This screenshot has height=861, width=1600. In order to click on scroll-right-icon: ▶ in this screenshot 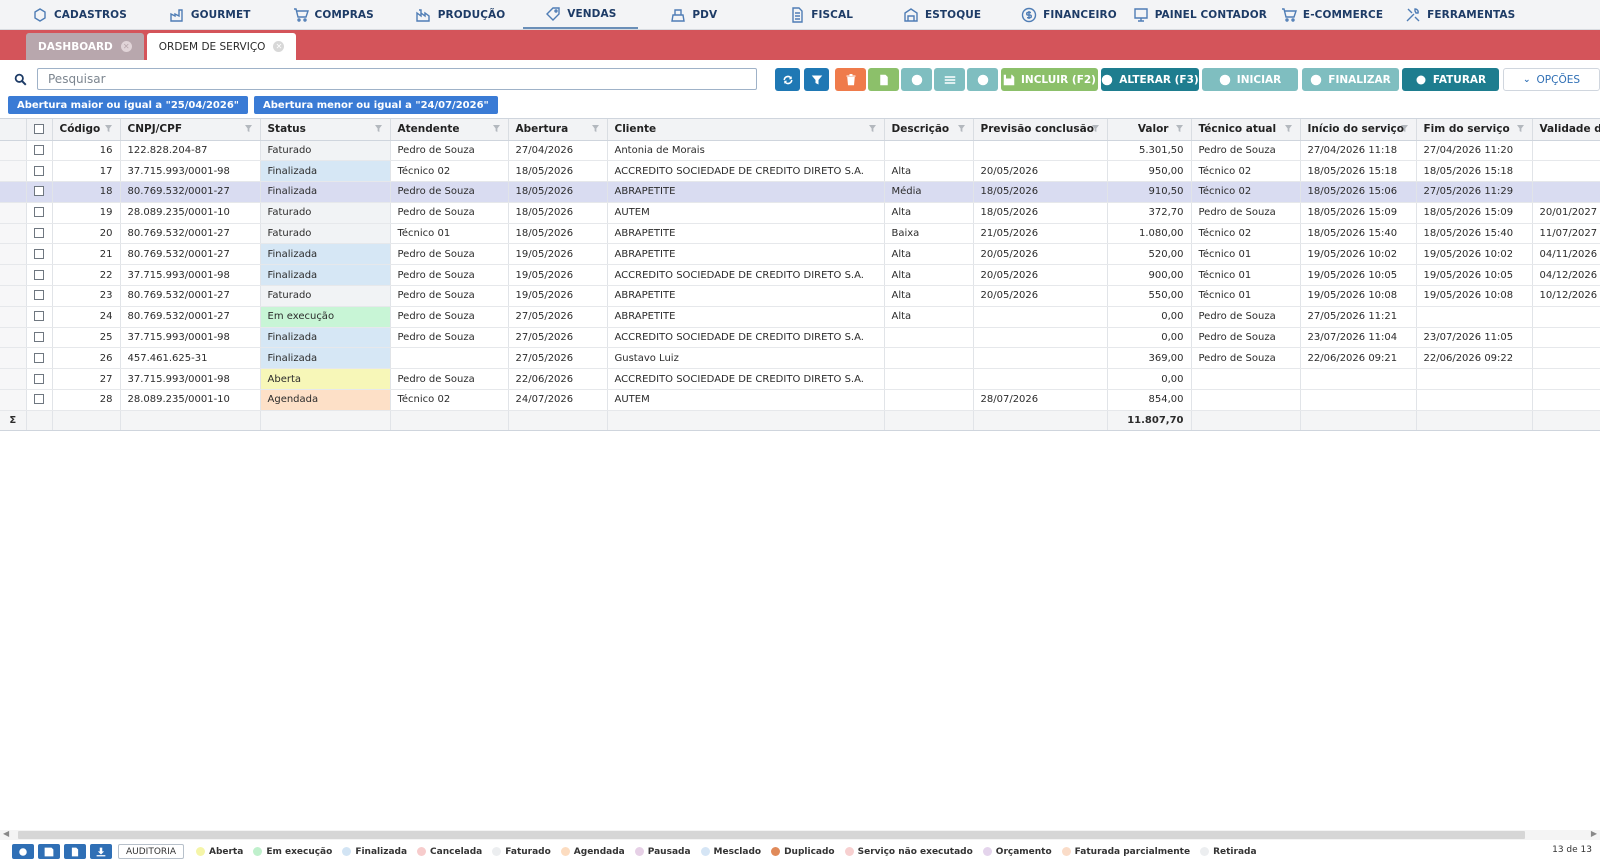, I will do `click(1594, 833)`.